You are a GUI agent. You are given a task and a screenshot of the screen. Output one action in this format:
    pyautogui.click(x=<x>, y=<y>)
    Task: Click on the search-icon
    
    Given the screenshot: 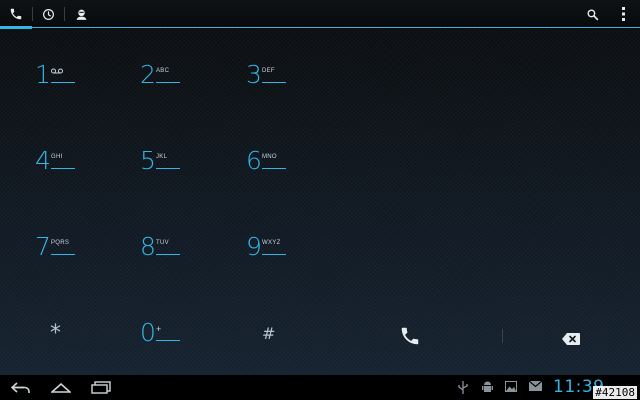 What is the action you would take?
    pyautogui.click(x=592, y=14)
    